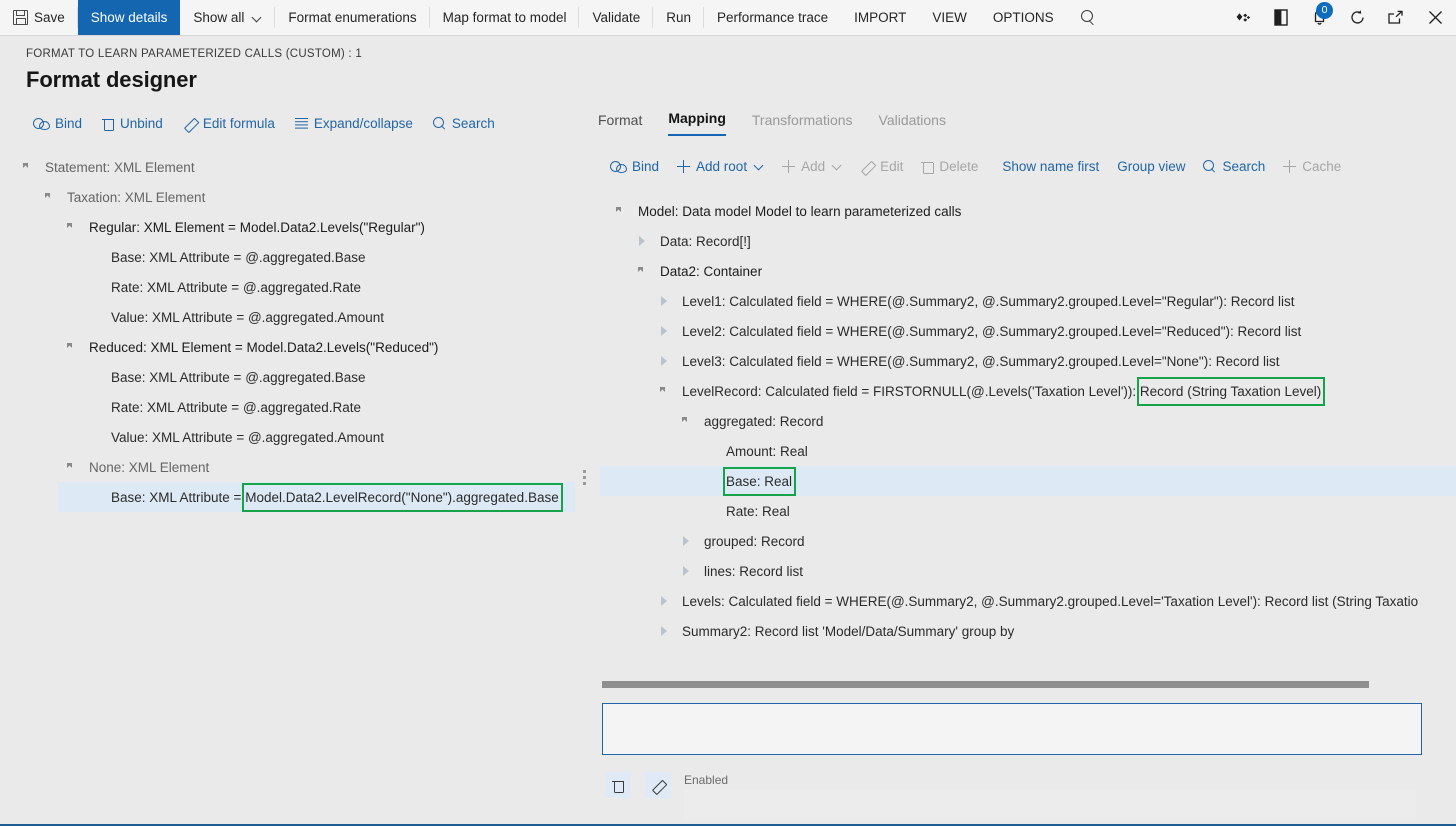 The image size is (1456, 826). What do you see at coordinates (772, 17) in the screenshot?
I see `performance-trace-button: Performance trace` at bounding box center [772, 17].